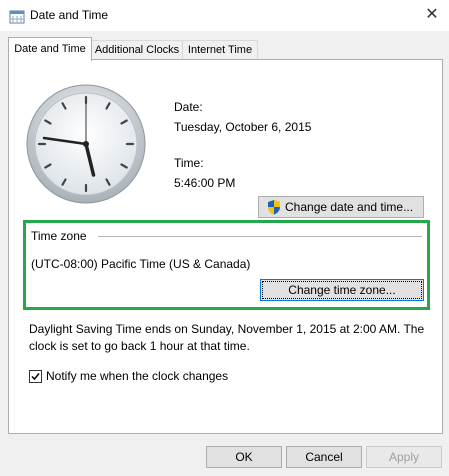  I want to click on tab-internet-time: Internet Time, so click(220, 50).